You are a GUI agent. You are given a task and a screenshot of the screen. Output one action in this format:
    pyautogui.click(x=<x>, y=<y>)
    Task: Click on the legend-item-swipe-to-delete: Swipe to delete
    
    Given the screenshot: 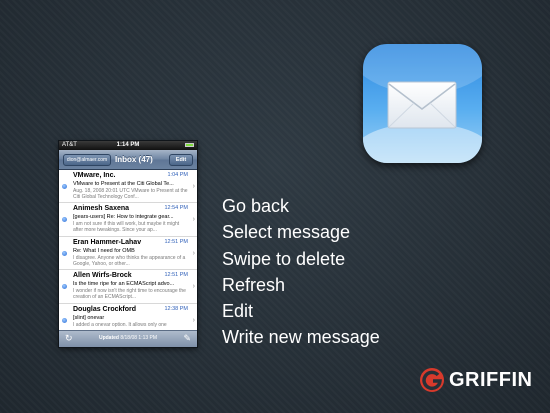 What is the action you would take?
    pyautogui.click(x=284, y=258)
    